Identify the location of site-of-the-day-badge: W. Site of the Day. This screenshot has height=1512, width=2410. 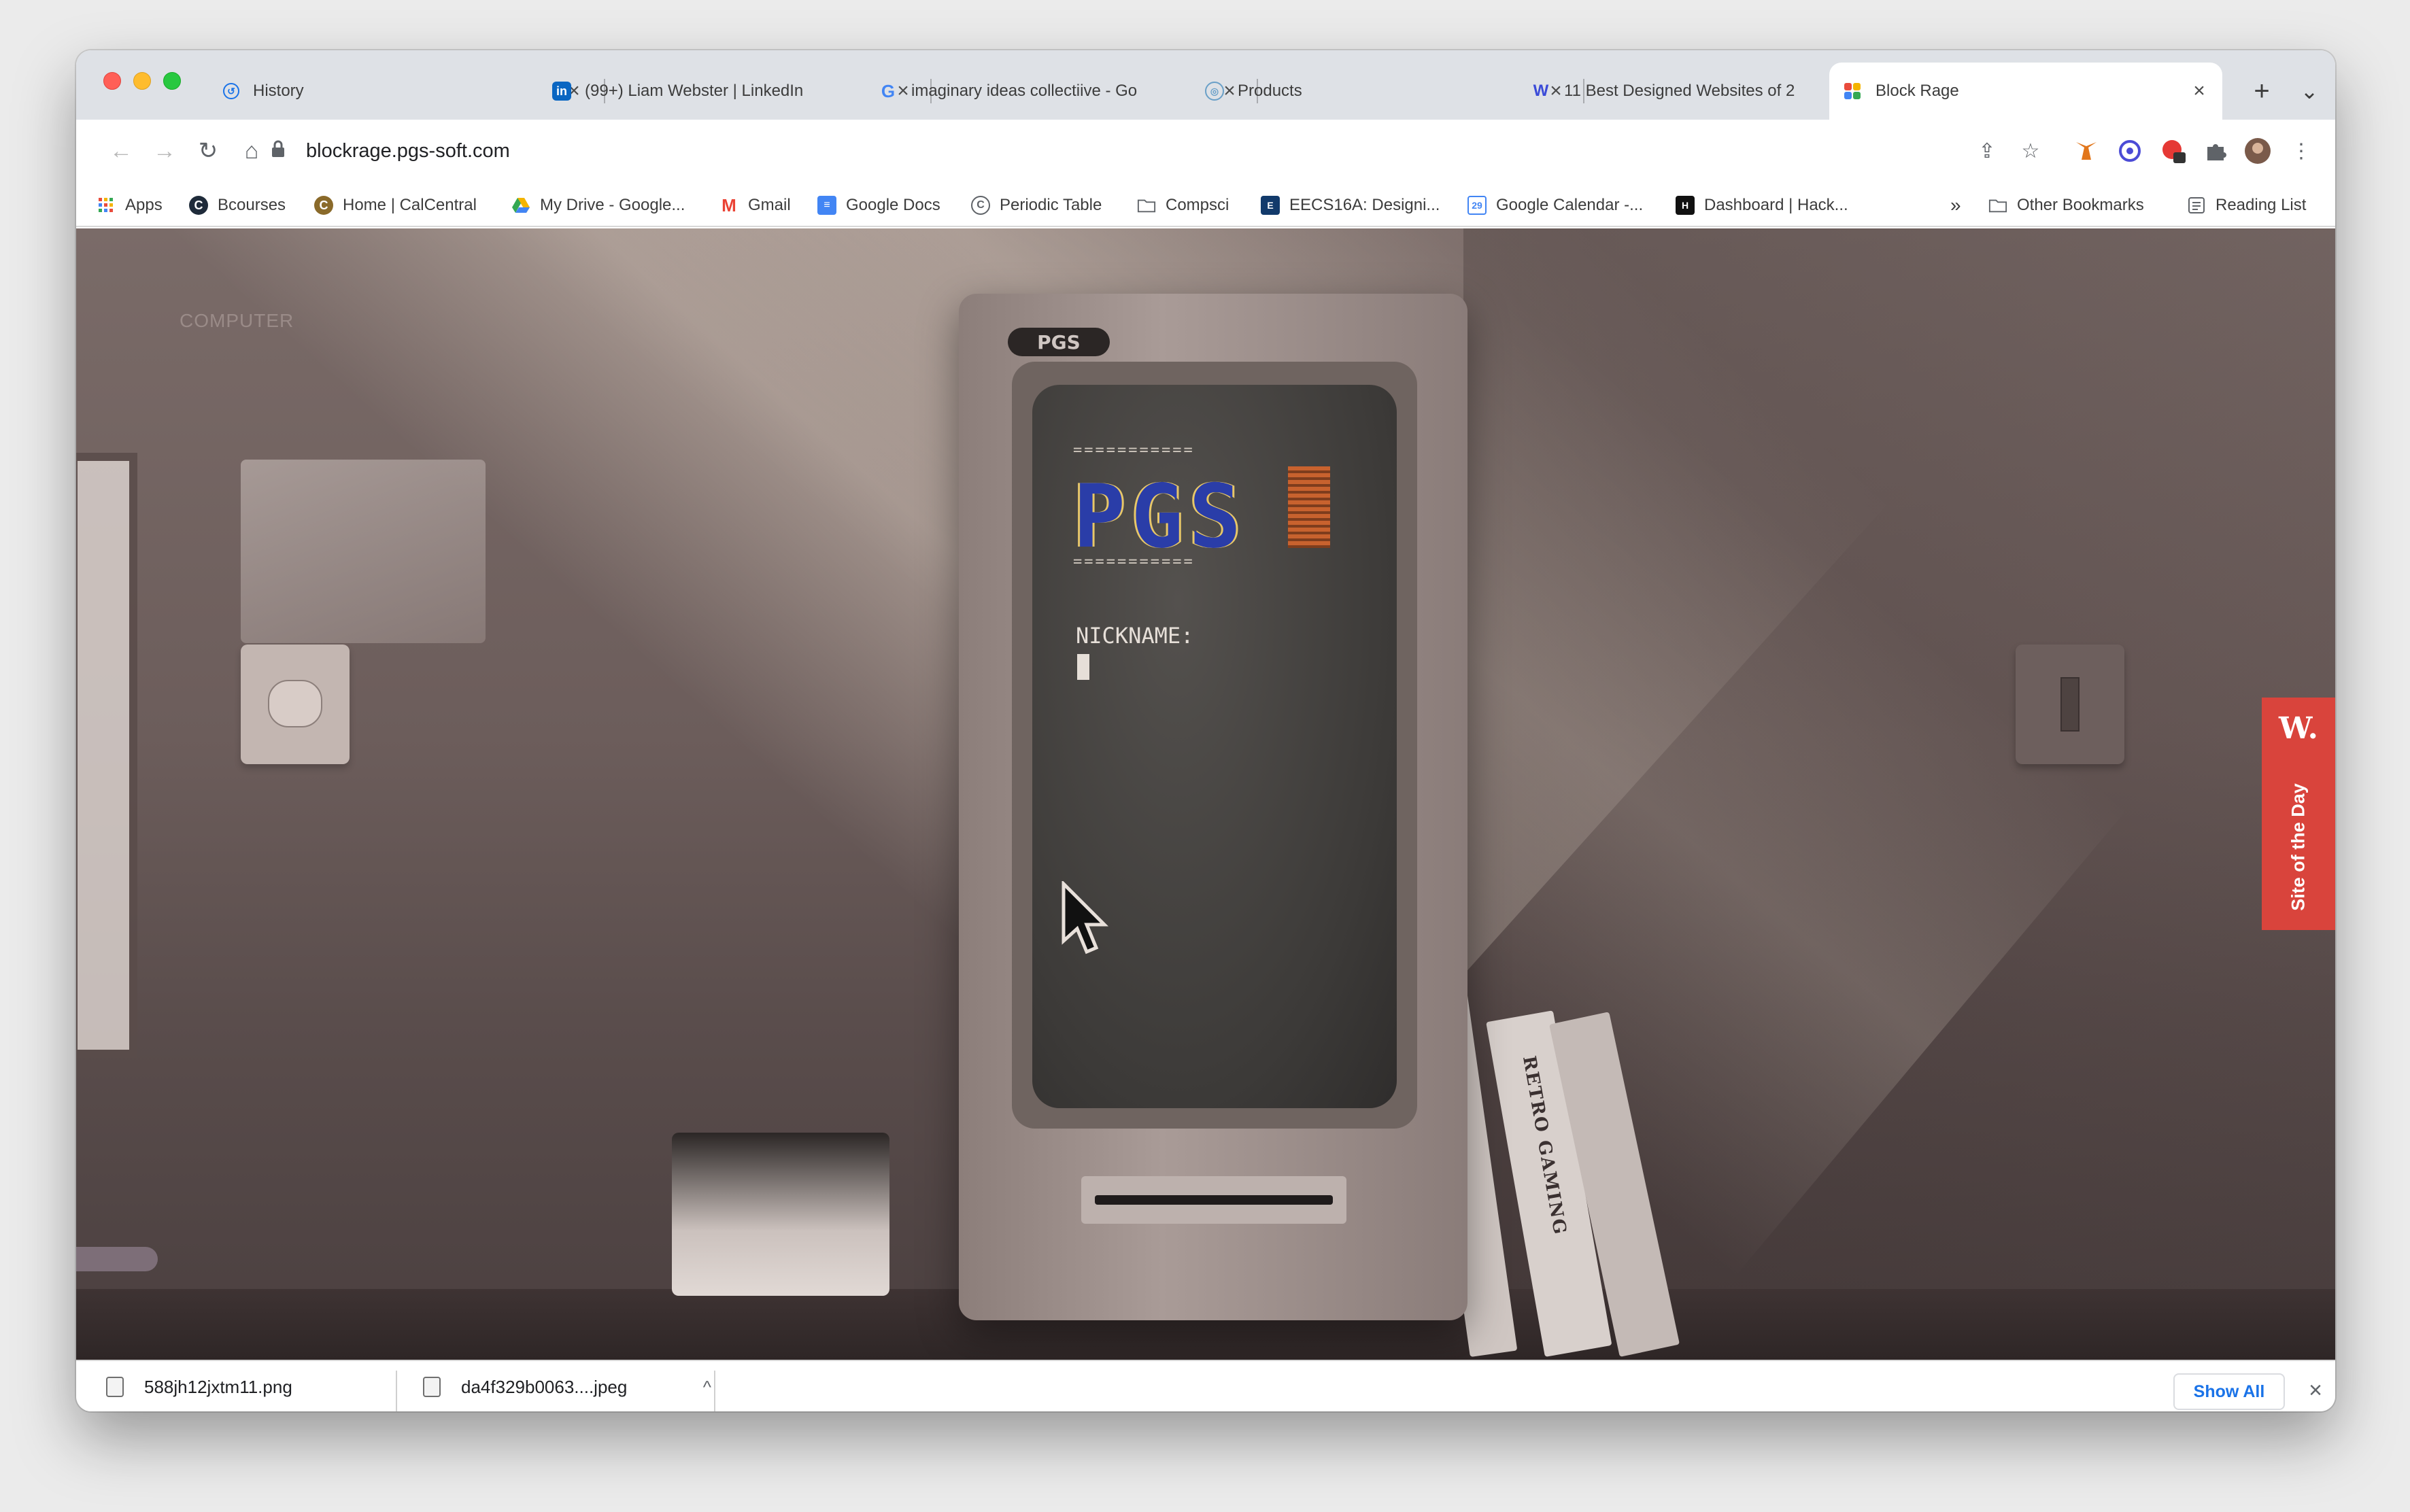
(2299, 814).